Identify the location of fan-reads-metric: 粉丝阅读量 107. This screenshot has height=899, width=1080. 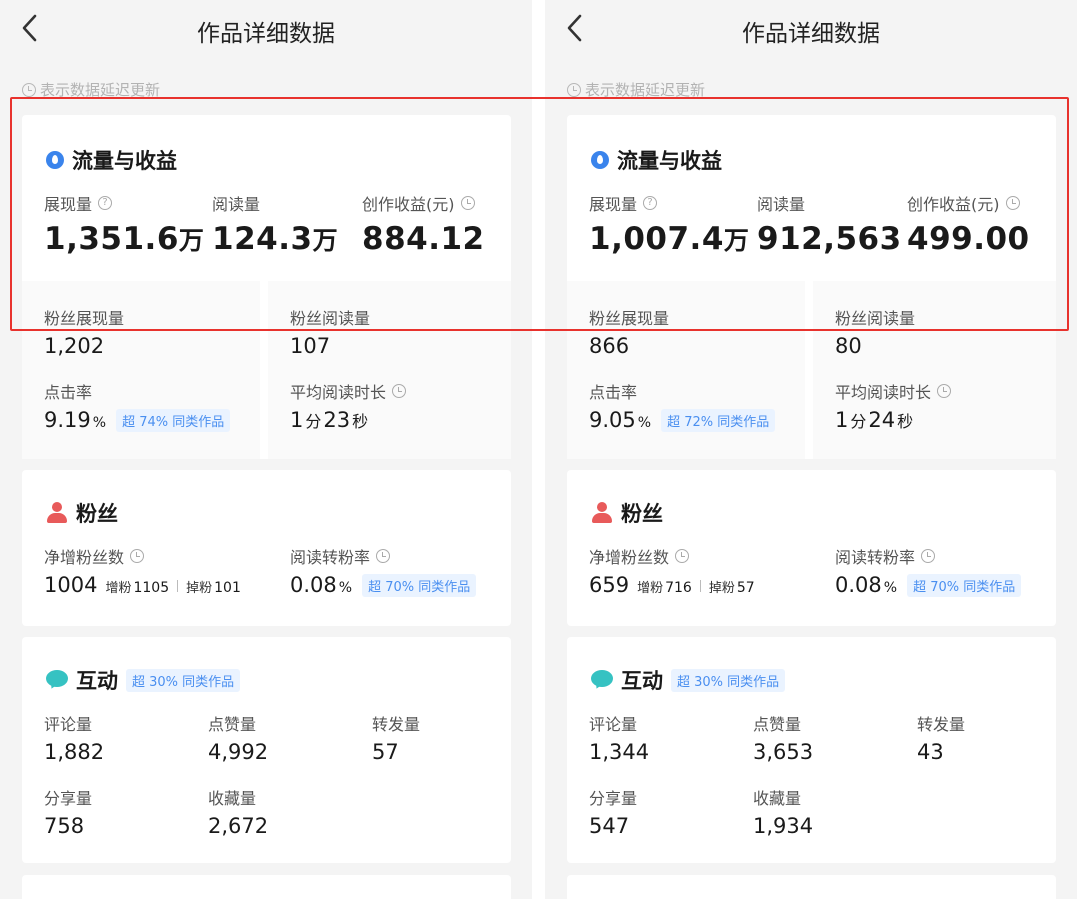
(330, 331).